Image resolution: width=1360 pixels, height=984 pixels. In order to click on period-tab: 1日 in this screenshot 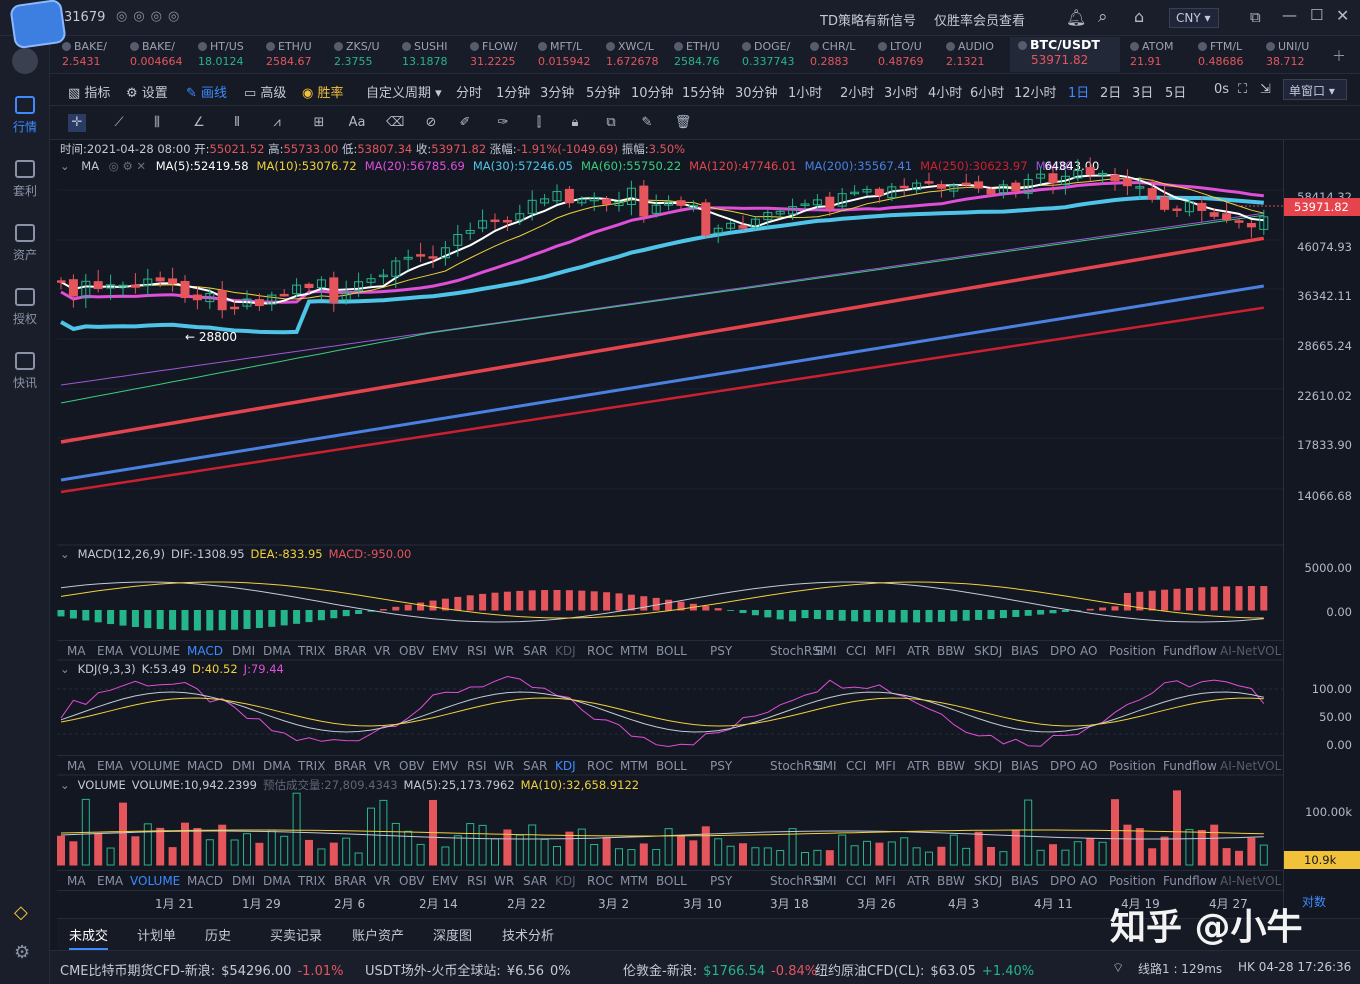, I will do `click(1078, 91)`.